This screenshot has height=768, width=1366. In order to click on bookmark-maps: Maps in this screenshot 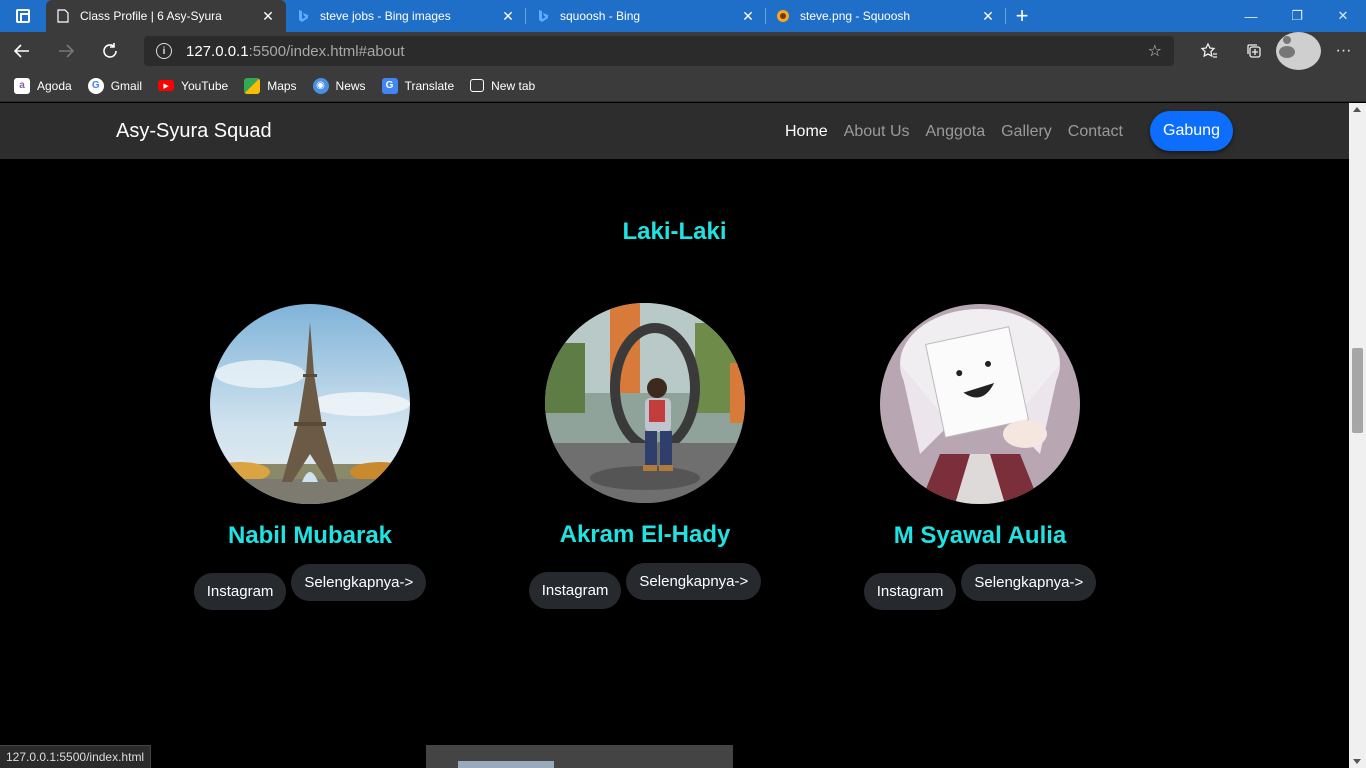, I will do `click(270, 85)`.